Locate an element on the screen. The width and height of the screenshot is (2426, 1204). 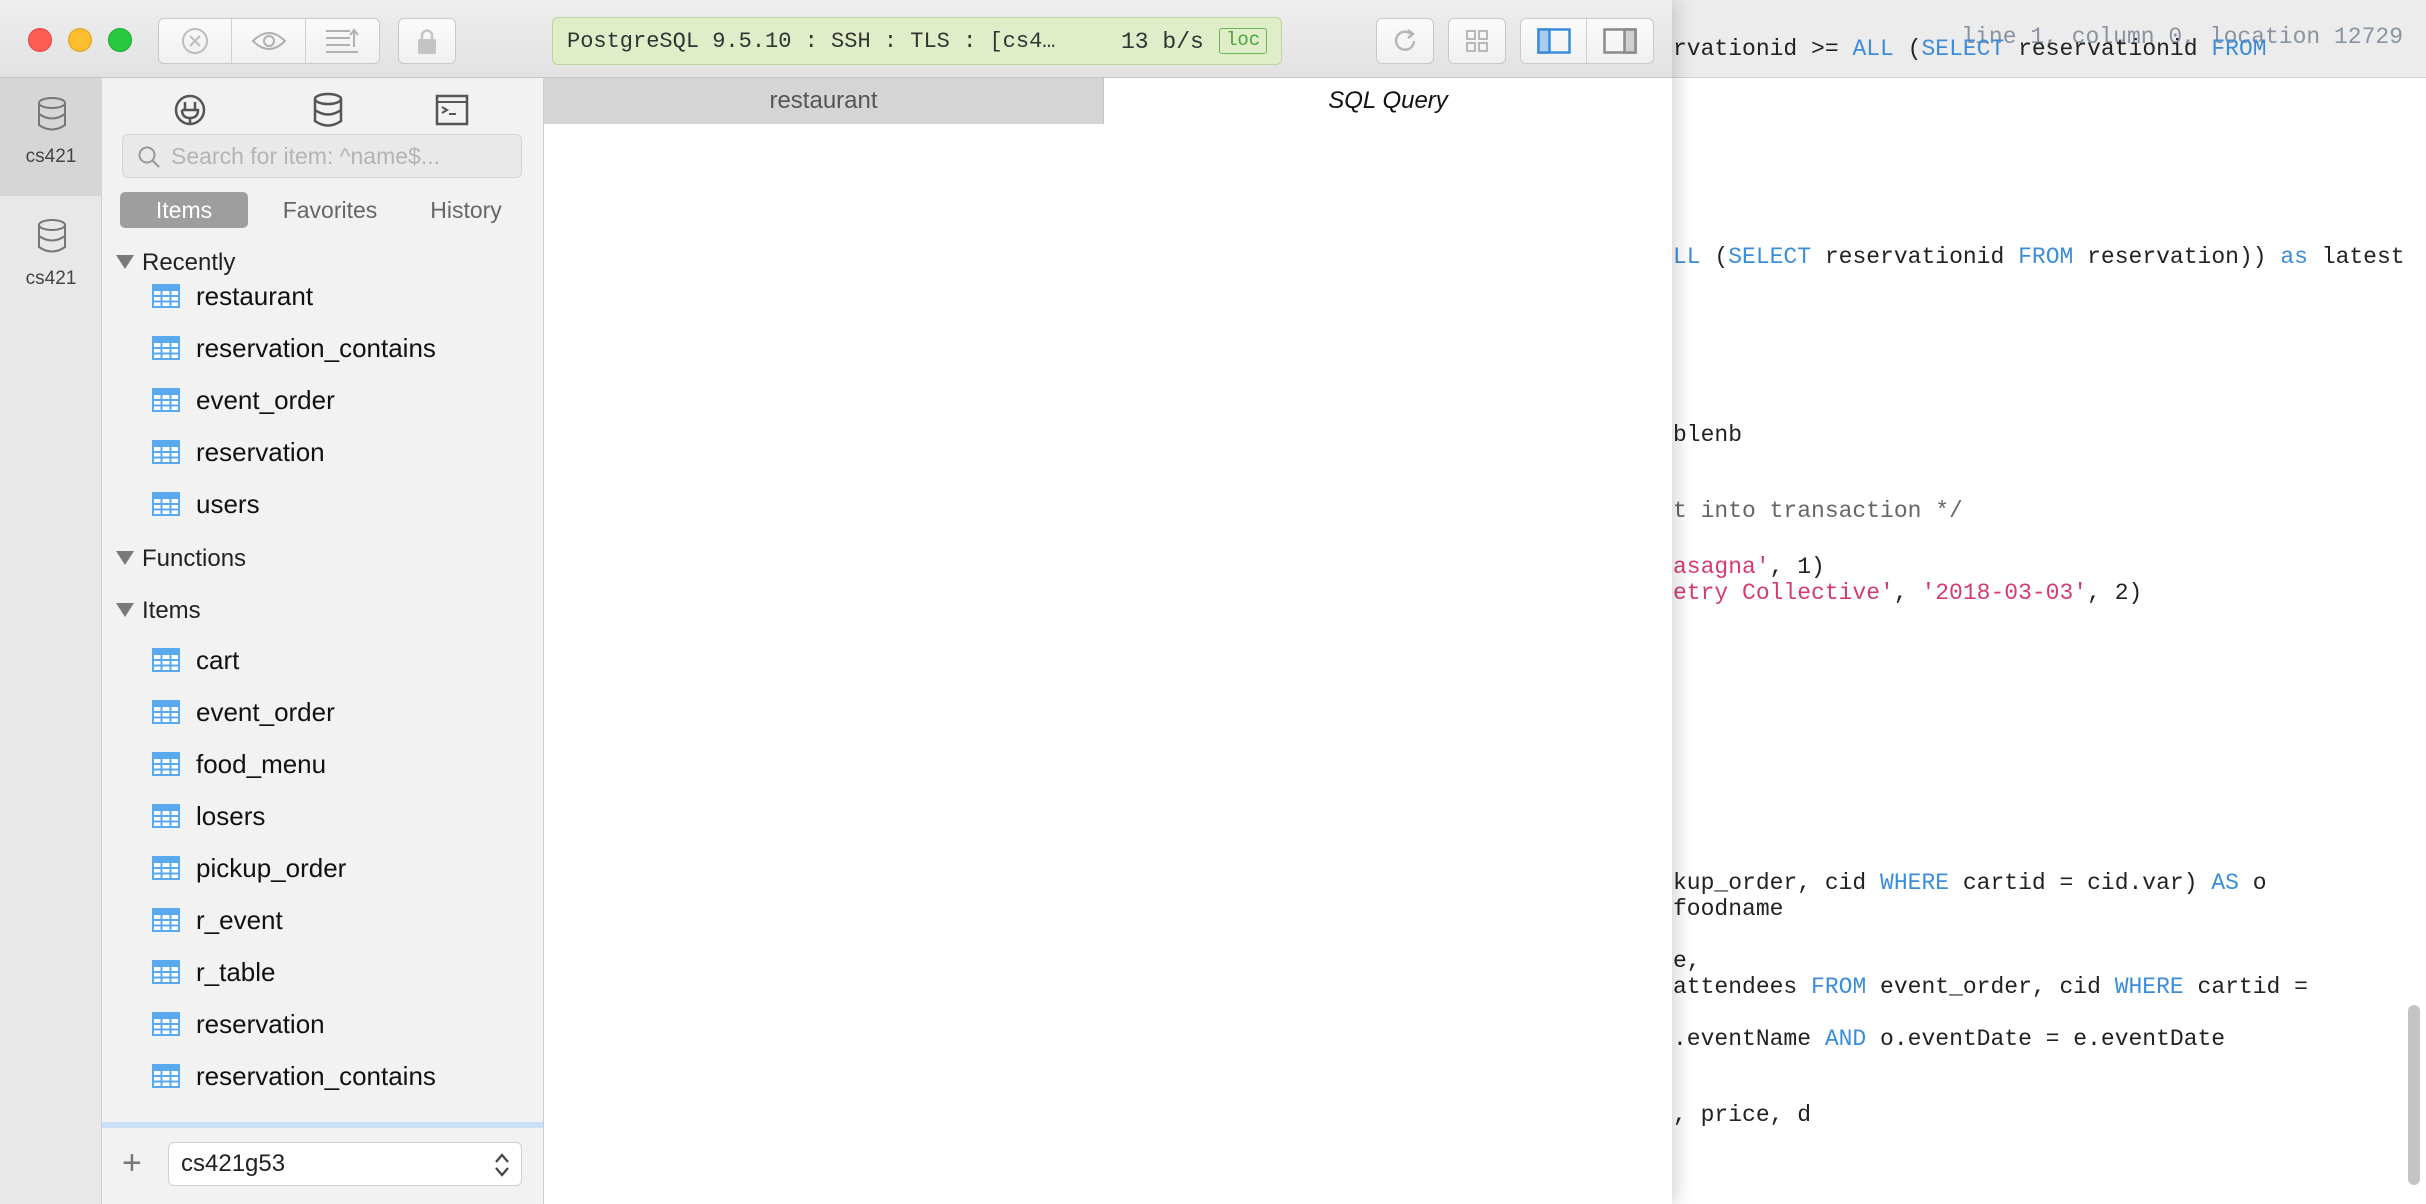
right-panel-icon is located at coordinates (1620, 41).